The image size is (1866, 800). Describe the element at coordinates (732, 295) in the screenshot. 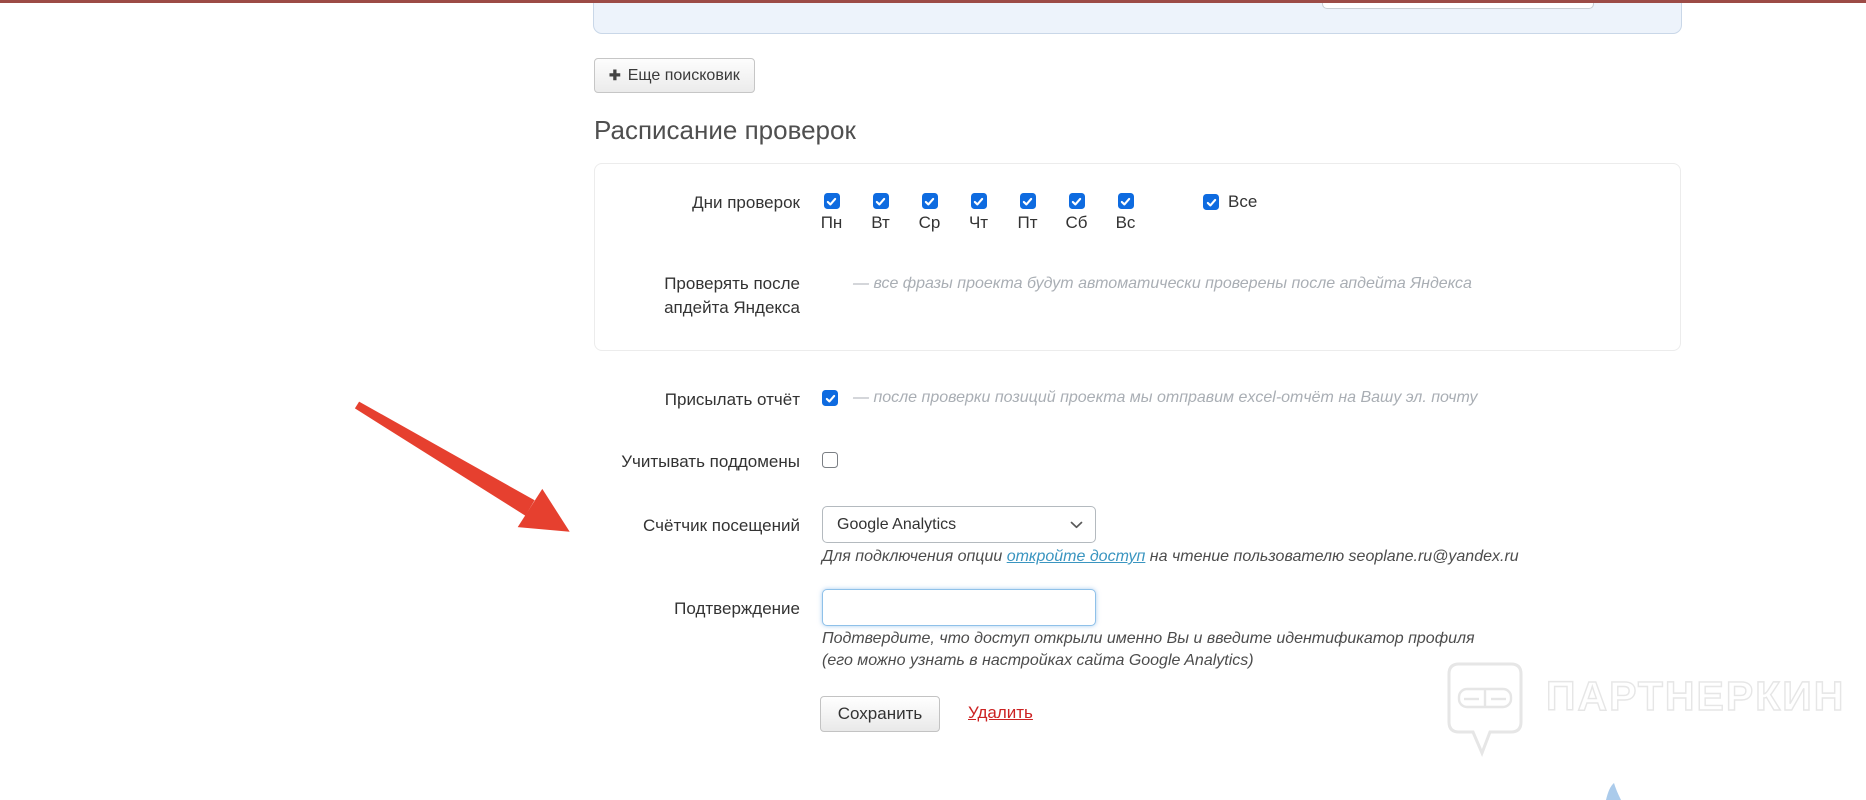

I see `after-update-label: Проверять после апдейта Яндекса` at that location.